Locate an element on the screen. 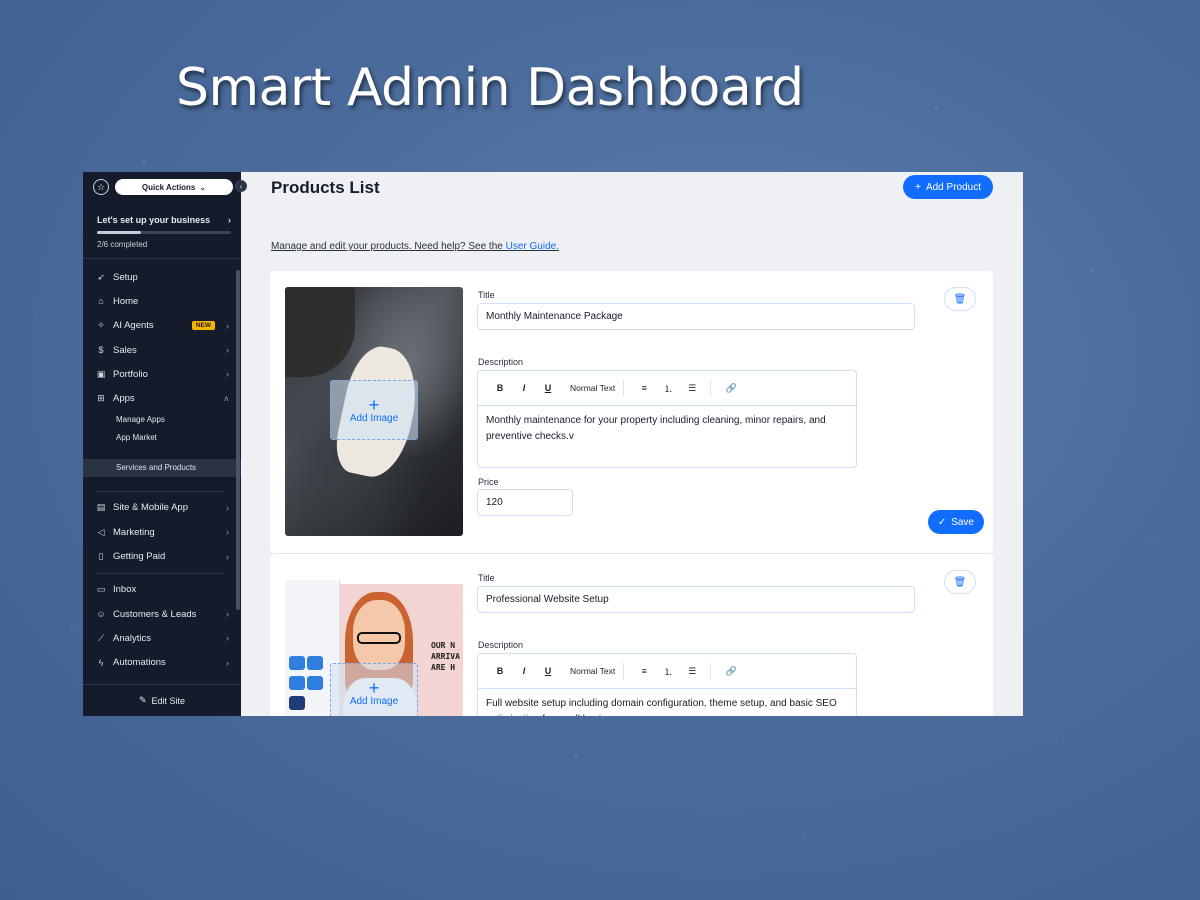 The height and width of the screenshot is (900, 1200). plus-icon: + is located at coordinates (374, 687).